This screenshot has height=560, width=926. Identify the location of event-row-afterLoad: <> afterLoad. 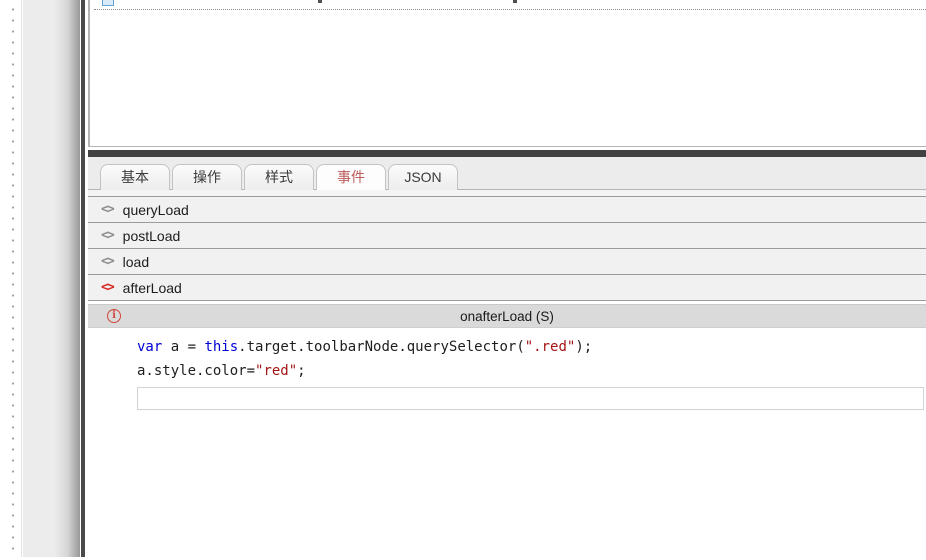
(507, 288).